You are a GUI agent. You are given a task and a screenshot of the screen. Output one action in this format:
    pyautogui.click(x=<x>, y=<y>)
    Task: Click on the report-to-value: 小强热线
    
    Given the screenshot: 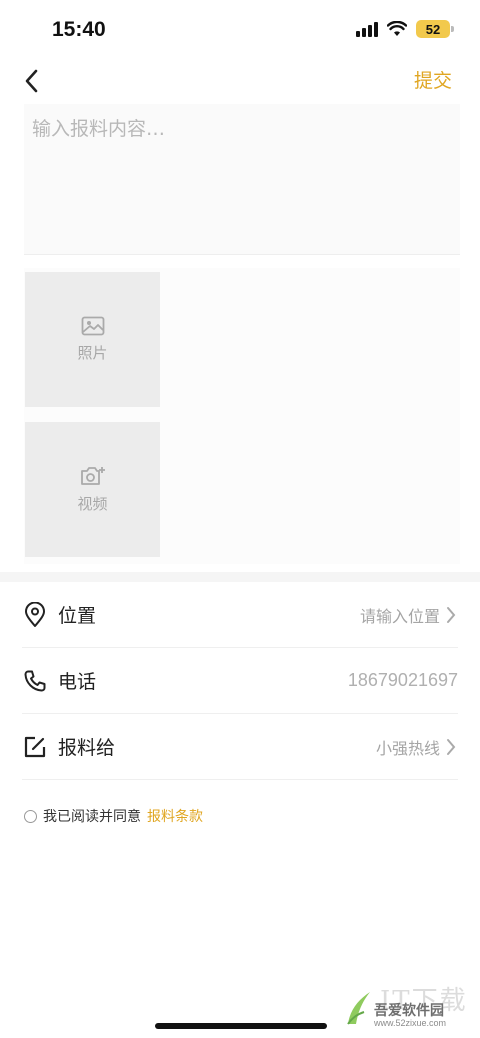 What is the action you would take?
    pyautogui.click(x=417, y=747)
    